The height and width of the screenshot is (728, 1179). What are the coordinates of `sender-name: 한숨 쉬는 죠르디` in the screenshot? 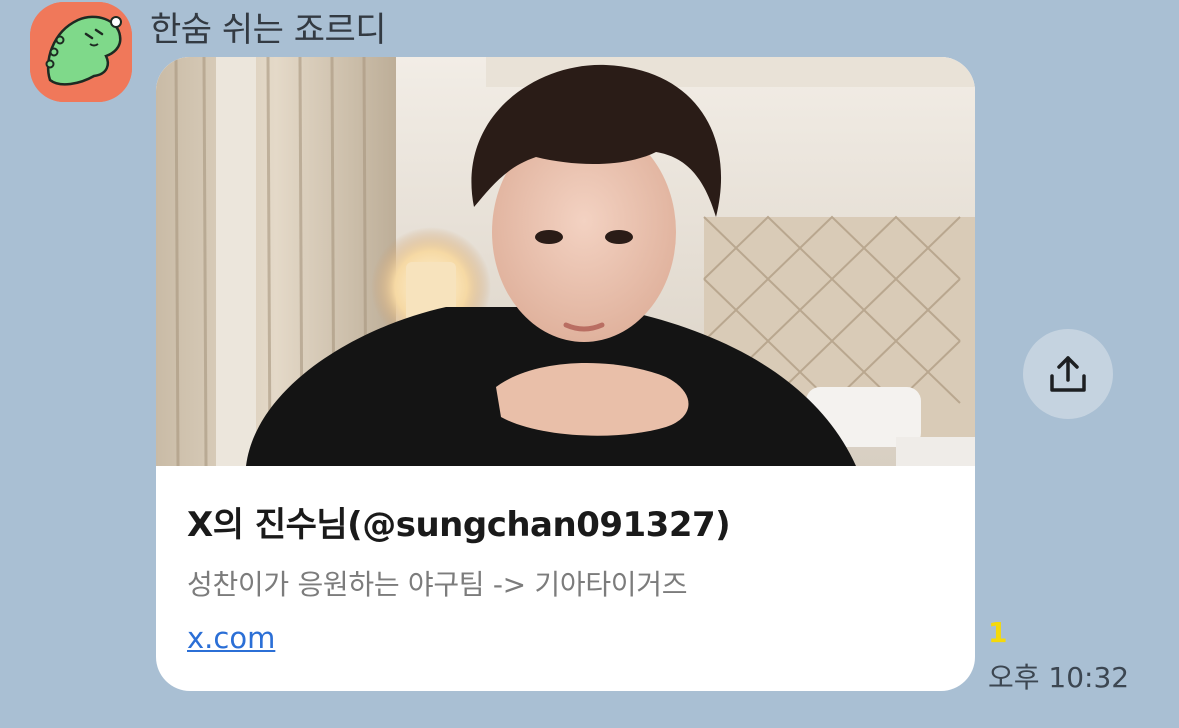 It's located at (268, 30).